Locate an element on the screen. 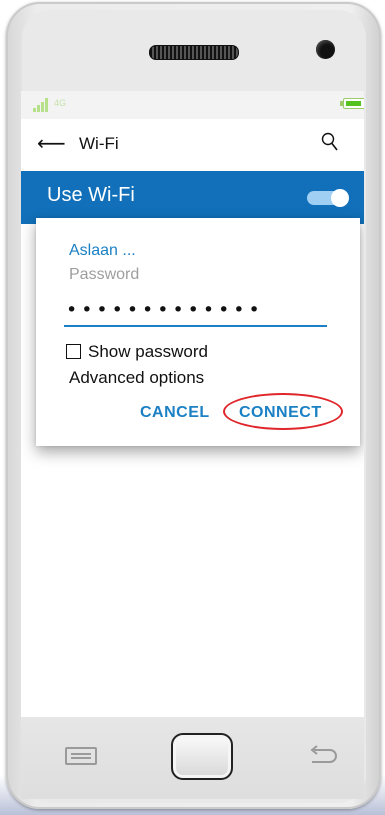 The width and height of the screenshot is (385, 815). back-arrow-icon: ⟵ is located at coordinates (51, 143).